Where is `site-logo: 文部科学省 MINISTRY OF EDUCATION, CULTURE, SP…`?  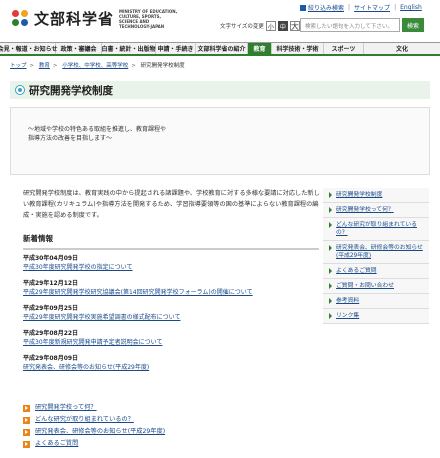 site-logo: 文部科学省 MINISTRY OF EDUCATION, CULTURE, SP… is located at coordinates (95, 18).